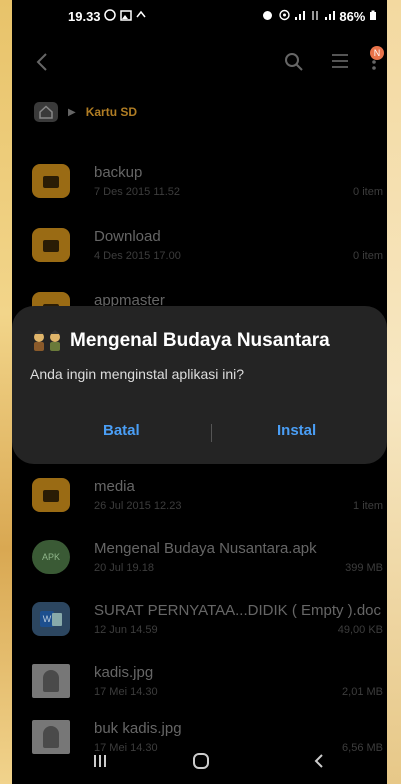 This screenshot has height=784, width=401. I want to click on home-folder-icon, so click(46, 112).